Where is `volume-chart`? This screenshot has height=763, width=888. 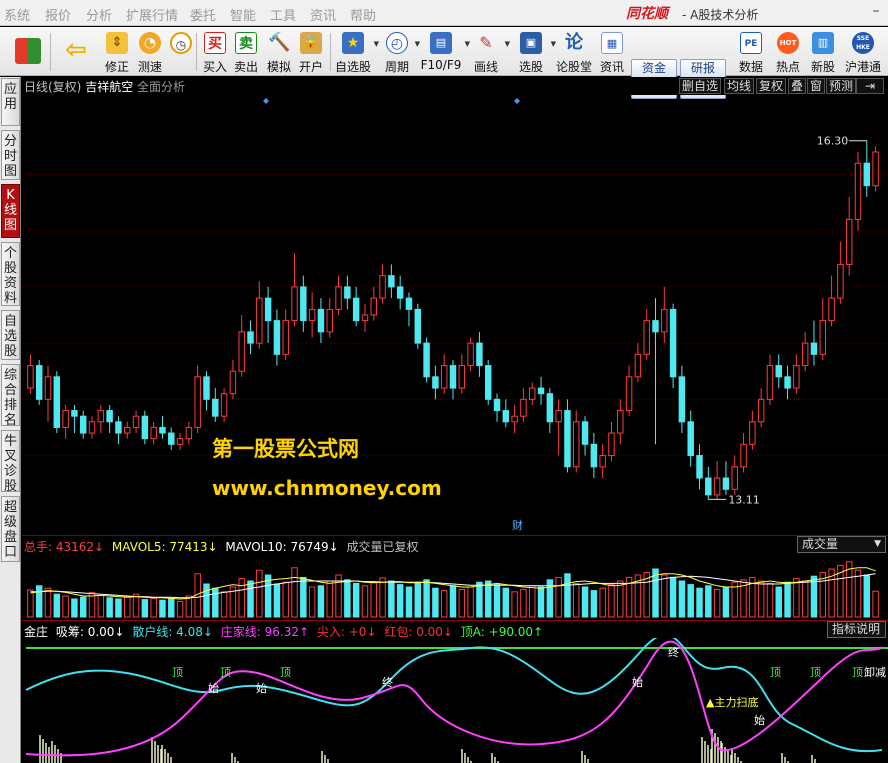 volume-chart is located at coordinates (455, 586).